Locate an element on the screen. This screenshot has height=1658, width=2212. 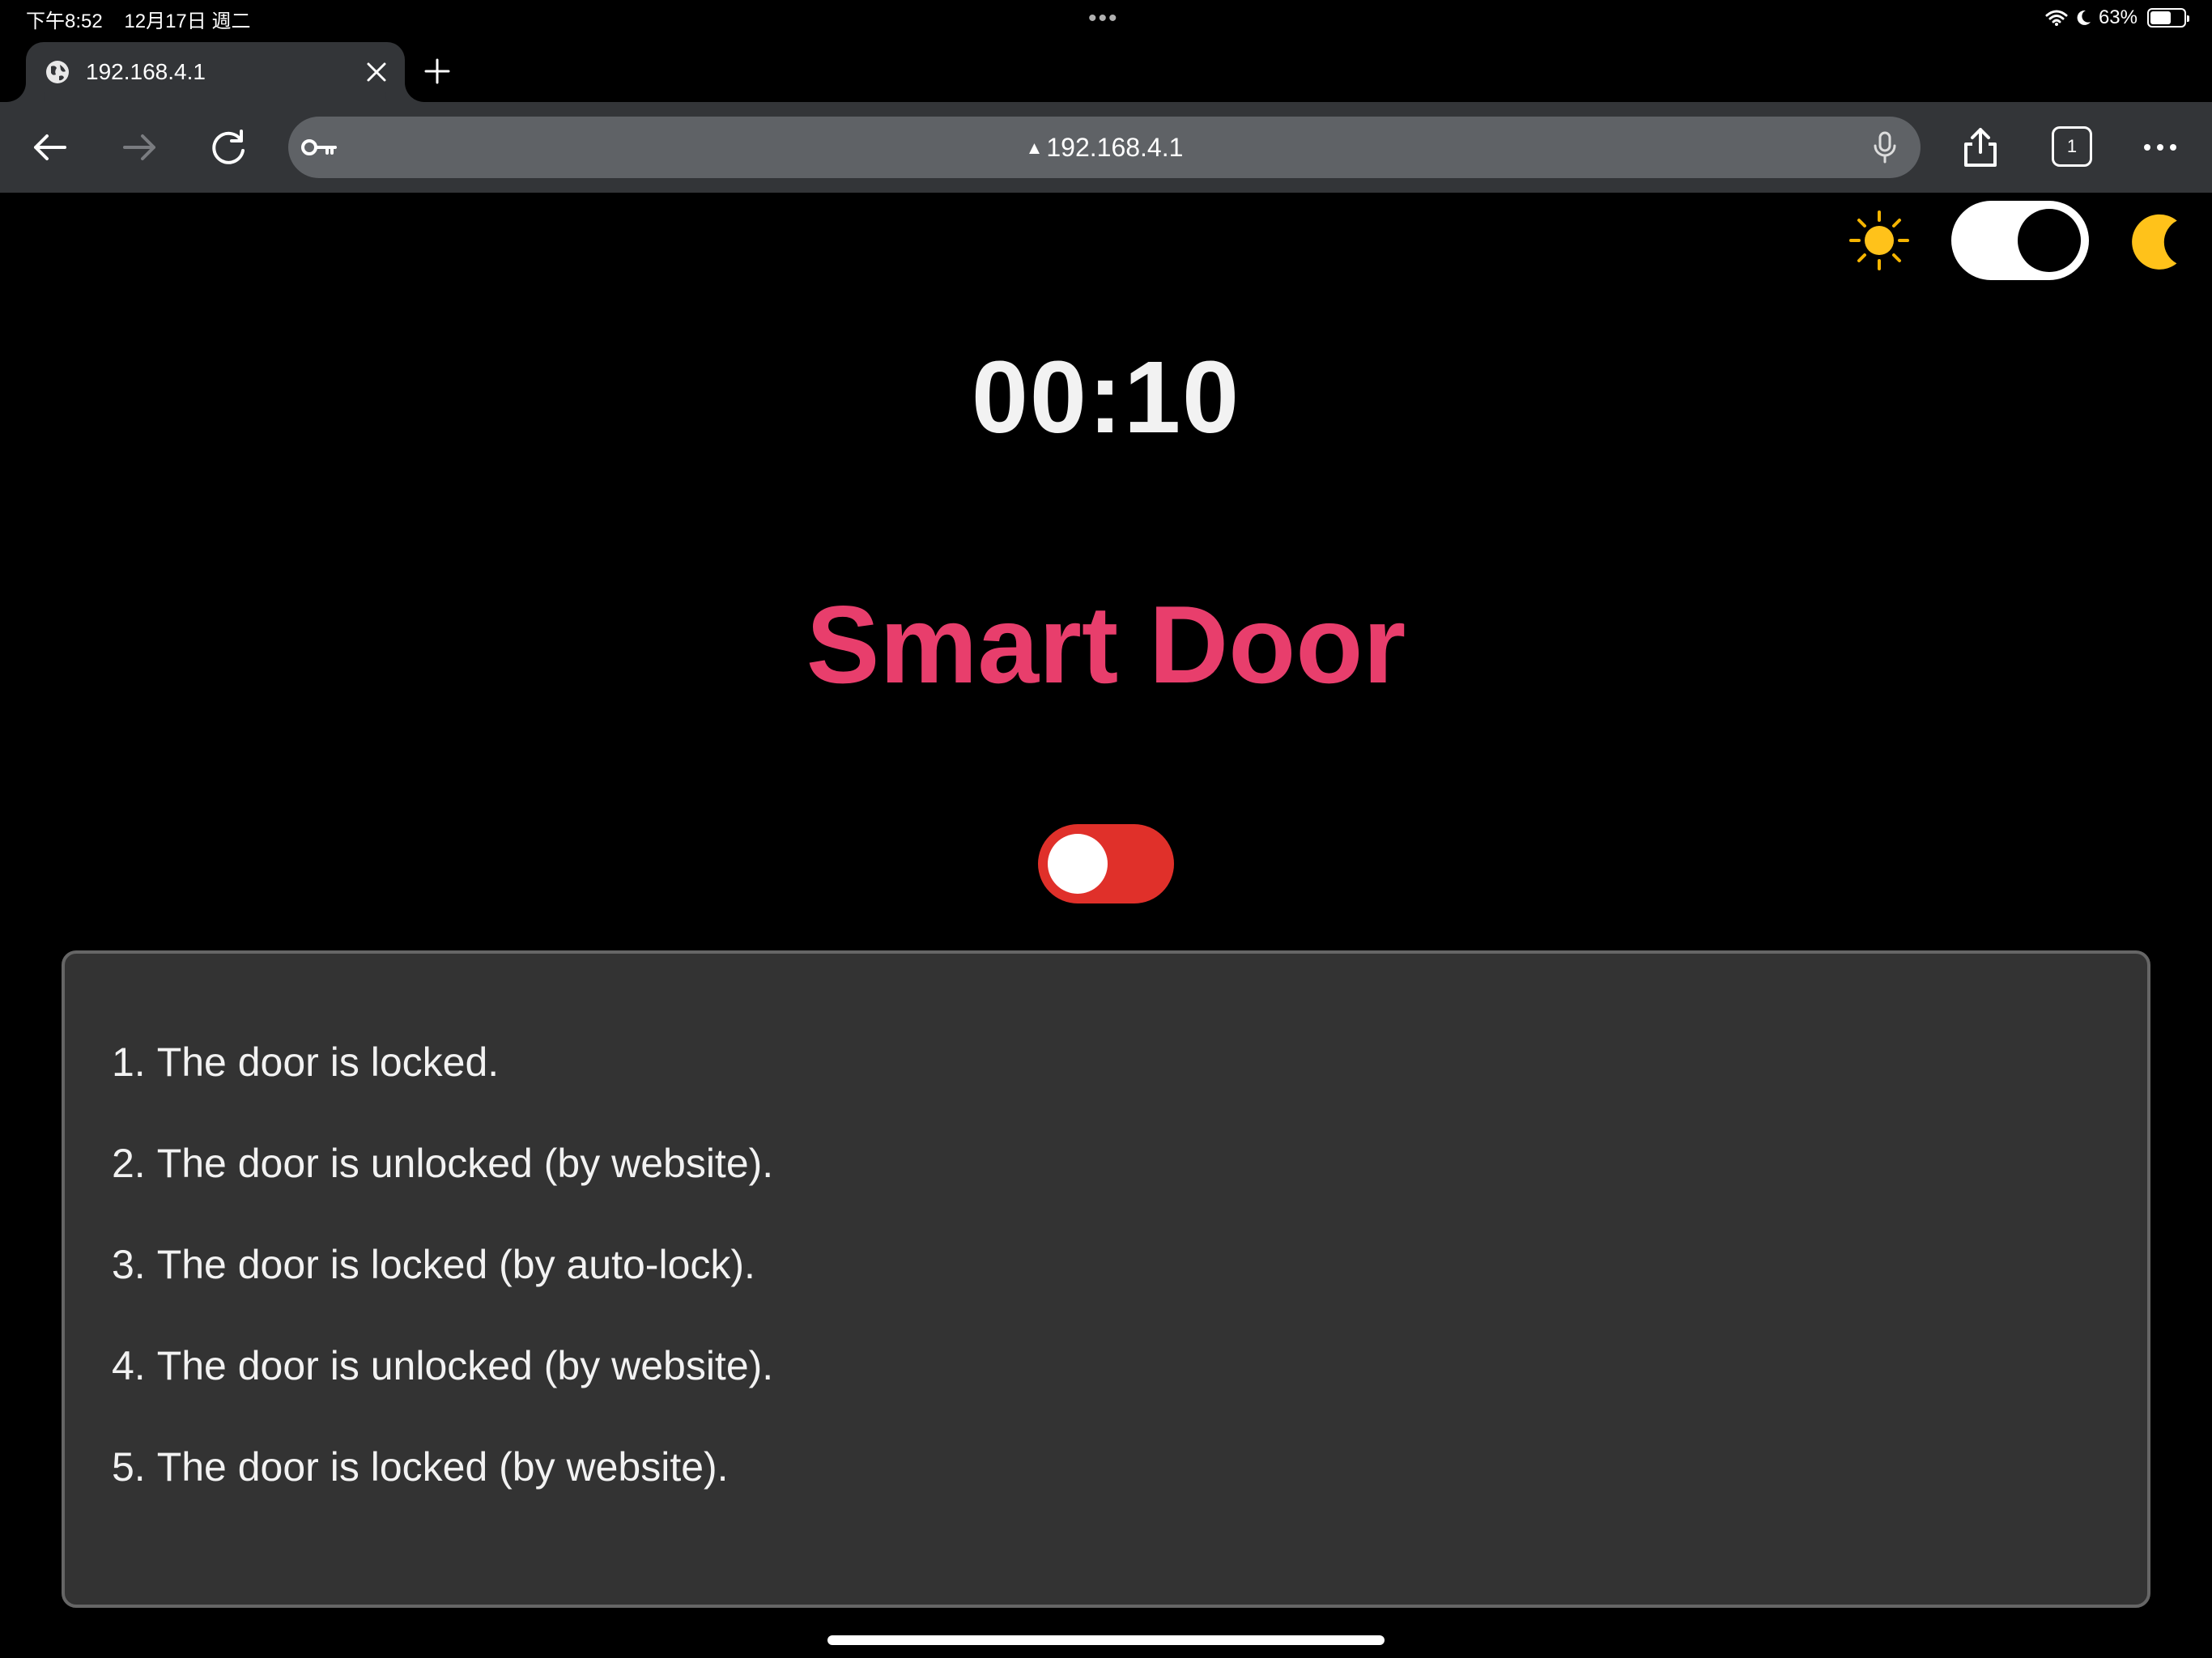
address-bar: ▲ 192.168.4.1 is located at coordinates (1104, 147).